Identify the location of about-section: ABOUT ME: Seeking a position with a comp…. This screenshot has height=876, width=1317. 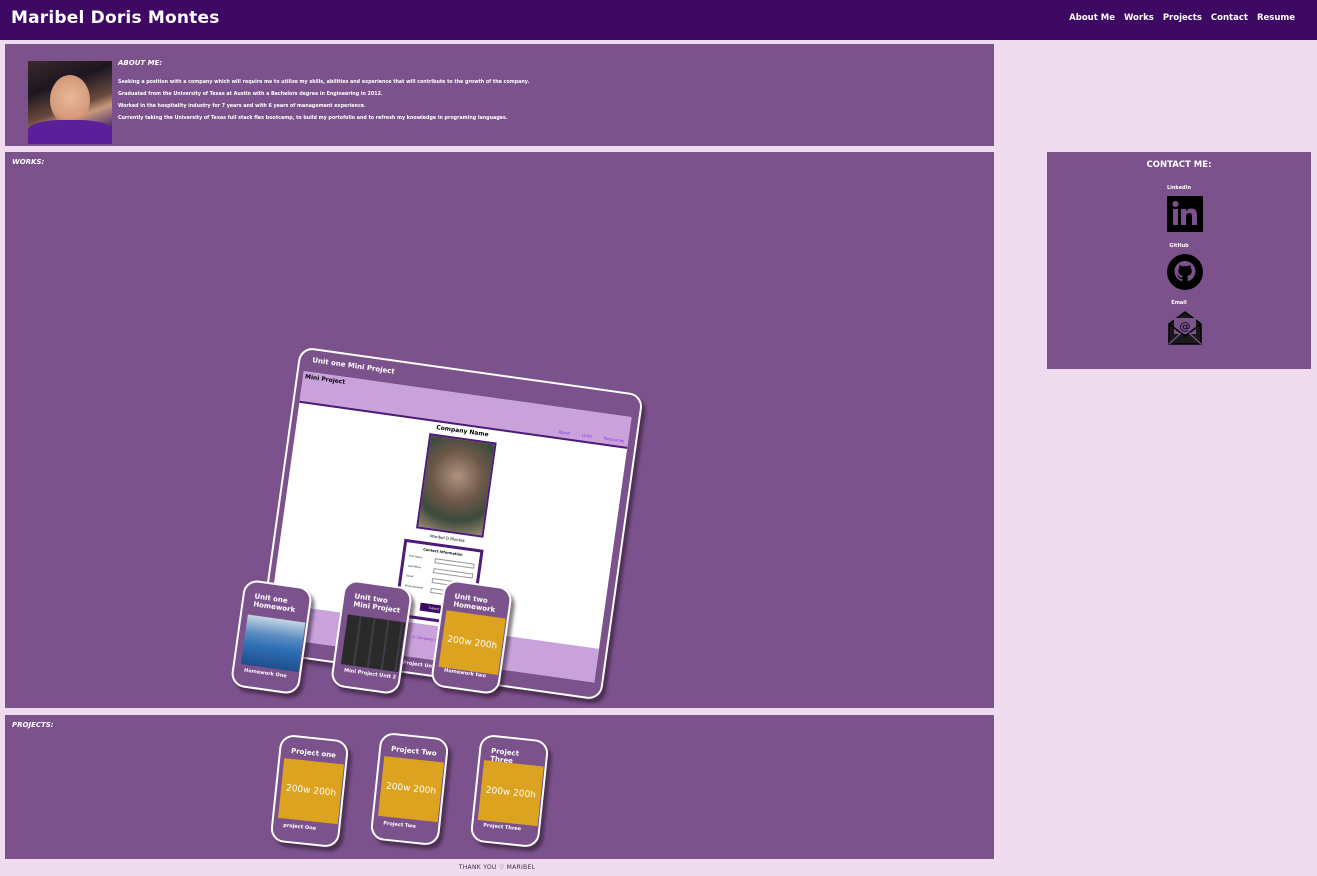
(499, 95).